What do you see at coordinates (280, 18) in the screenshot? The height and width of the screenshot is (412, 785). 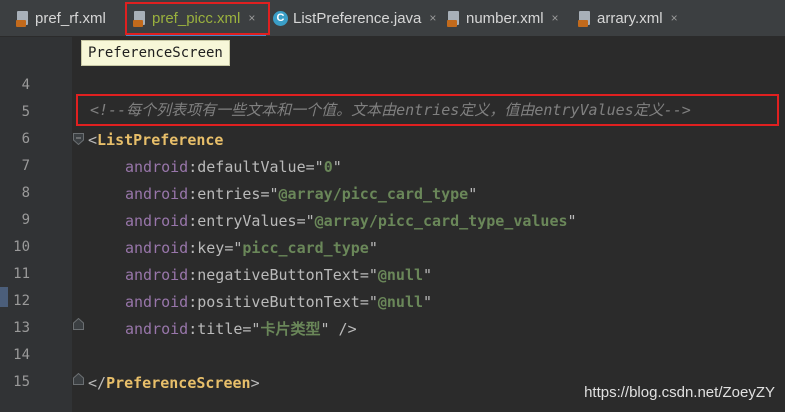 I see `java-class-icon: C` at bounding box center [280, 18].